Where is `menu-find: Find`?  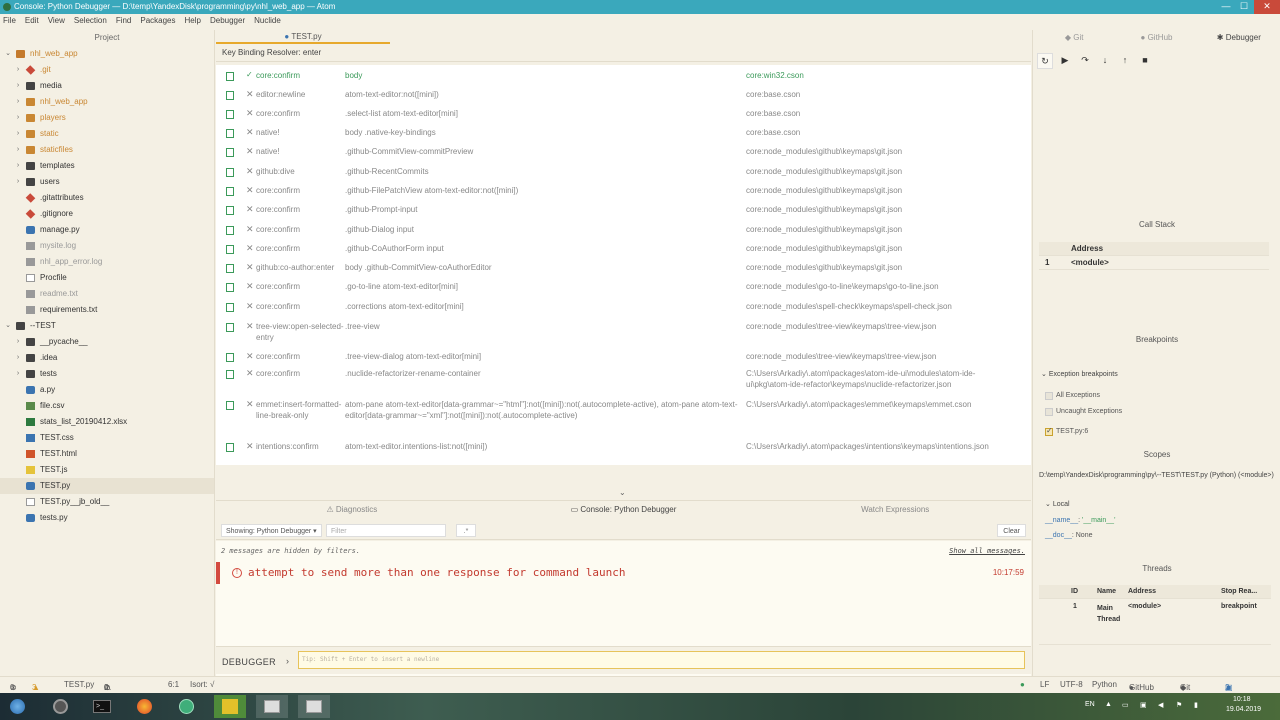 menu-find: Find is located at coordinates (124, 21).